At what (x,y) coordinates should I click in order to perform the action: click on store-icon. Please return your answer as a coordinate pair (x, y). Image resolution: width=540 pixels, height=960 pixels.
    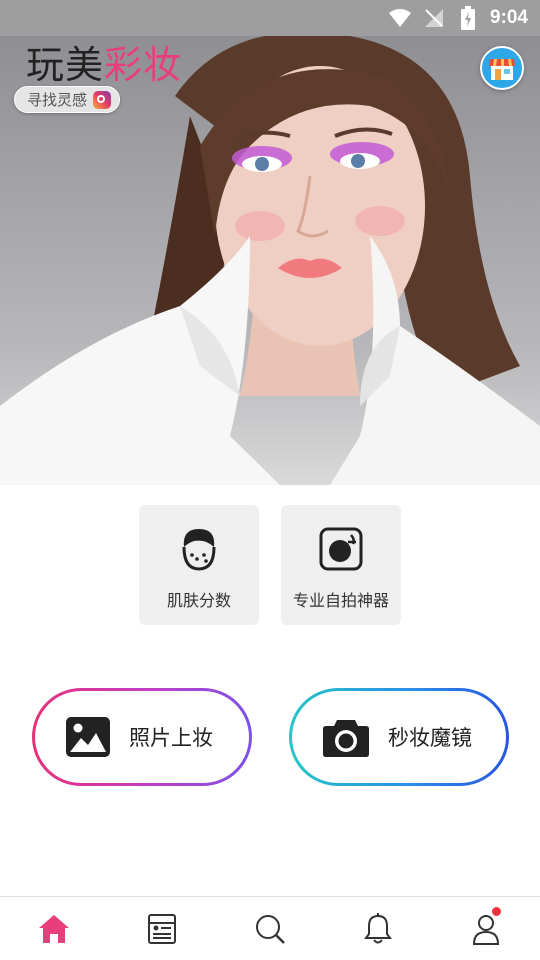
    Looking at the image, I should click on (502, 69).